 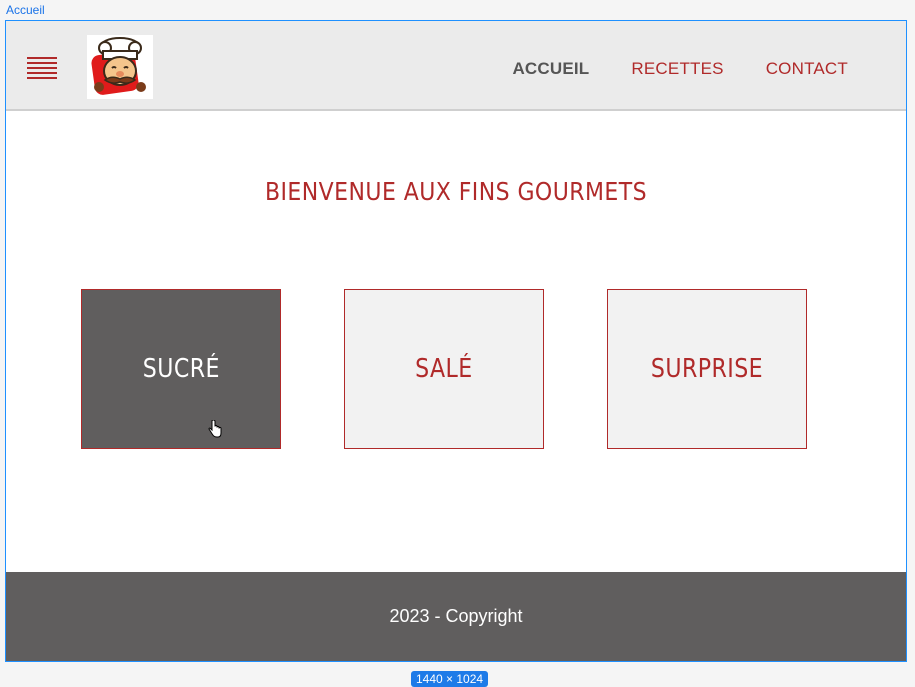 What do you see at coordinates (215, 429) in the screenshot?
I see `hand-cursor-icon` at bounding box center [215, 429].